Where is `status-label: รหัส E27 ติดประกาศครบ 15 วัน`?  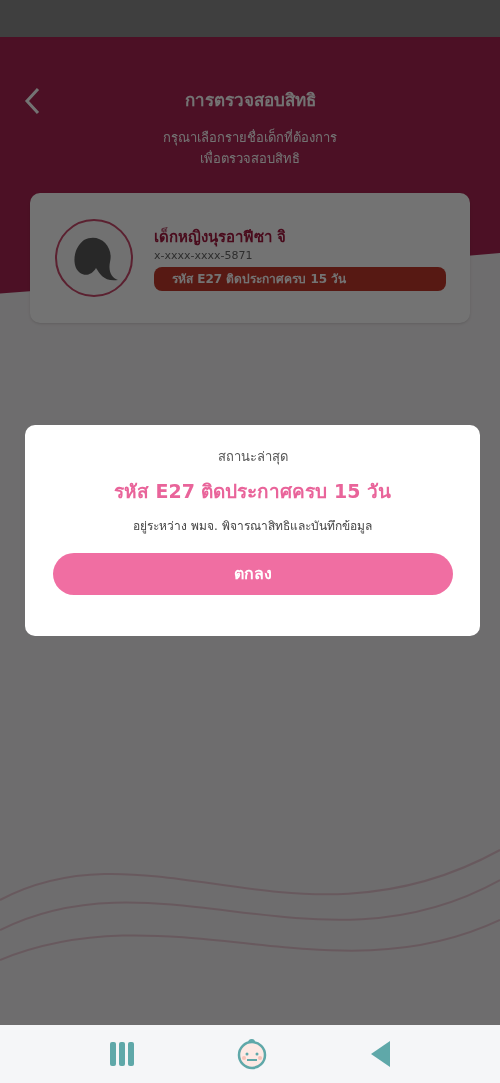 status-label: รหัส E27 ติดประกาศครบ 15 วัน is located at coordinates (300, 278).